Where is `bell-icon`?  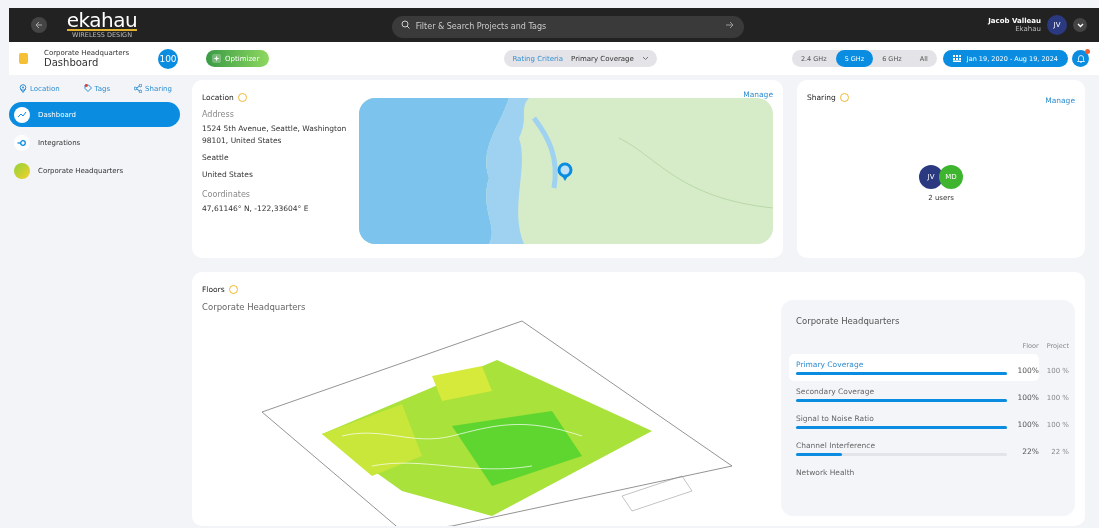
bell-icon is located at coordinates (1080, 58).